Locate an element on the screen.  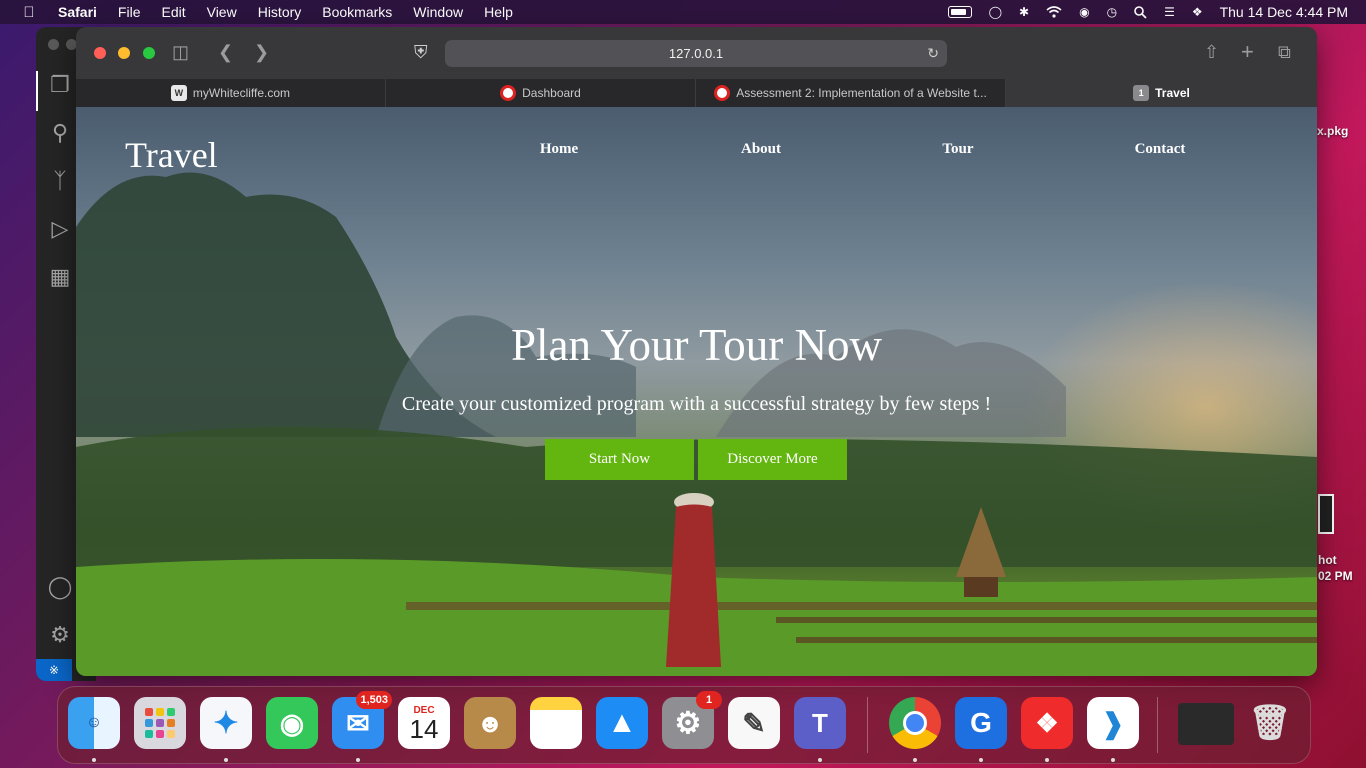
share-icon: ⇧ is located at coordinates (1211, 52).